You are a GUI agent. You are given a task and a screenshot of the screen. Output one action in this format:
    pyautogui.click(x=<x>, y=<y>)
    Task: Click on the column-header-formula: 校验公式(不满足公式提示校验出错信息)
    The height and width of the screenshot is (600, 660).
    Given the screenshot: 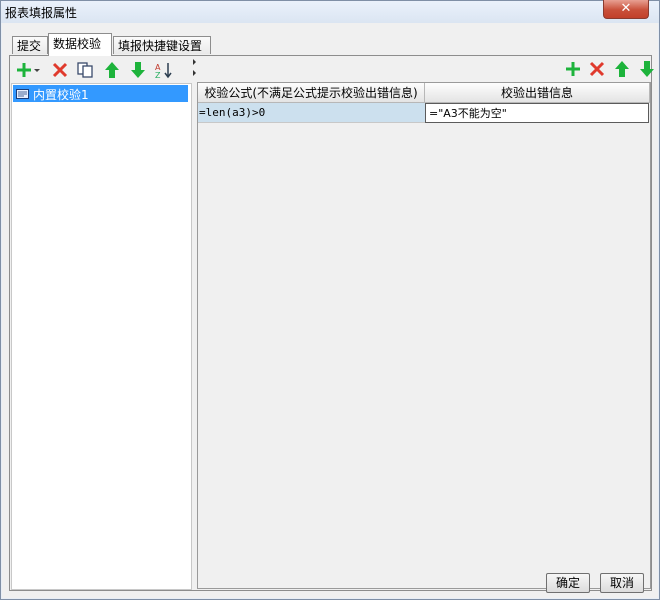 What is the action you would take?
    pyautogui.click(x=311, y=93)
    